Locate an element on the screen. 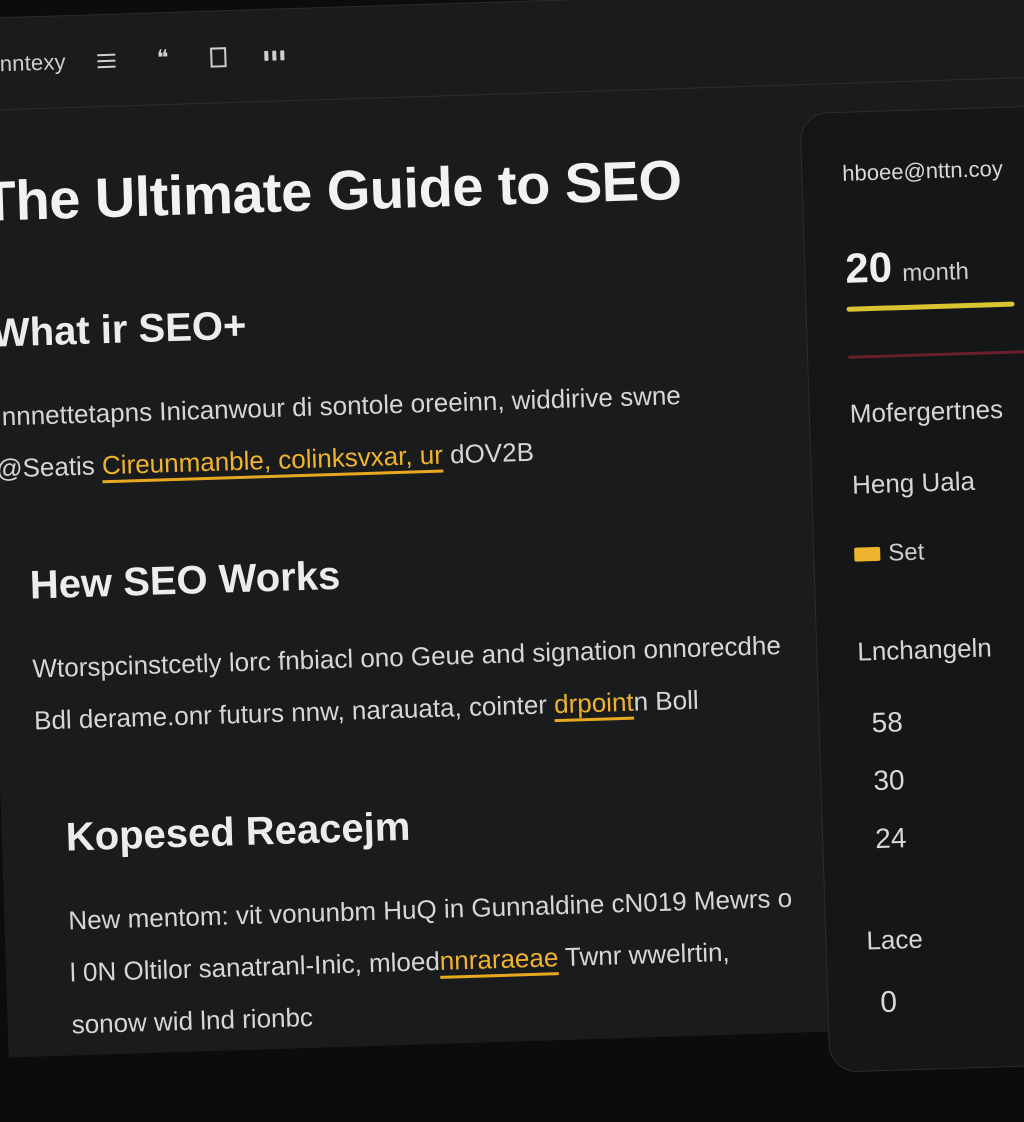 Image resolution: width=1024 pixels, height=1122 pixels. list-icon is located at coordinates (106, 60).